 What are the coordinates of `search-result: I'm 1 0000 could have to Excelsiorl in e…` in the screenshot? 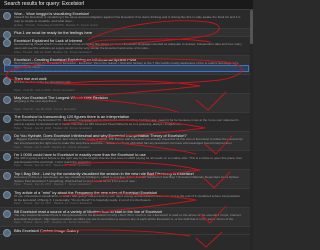 It's located at (126, 160).